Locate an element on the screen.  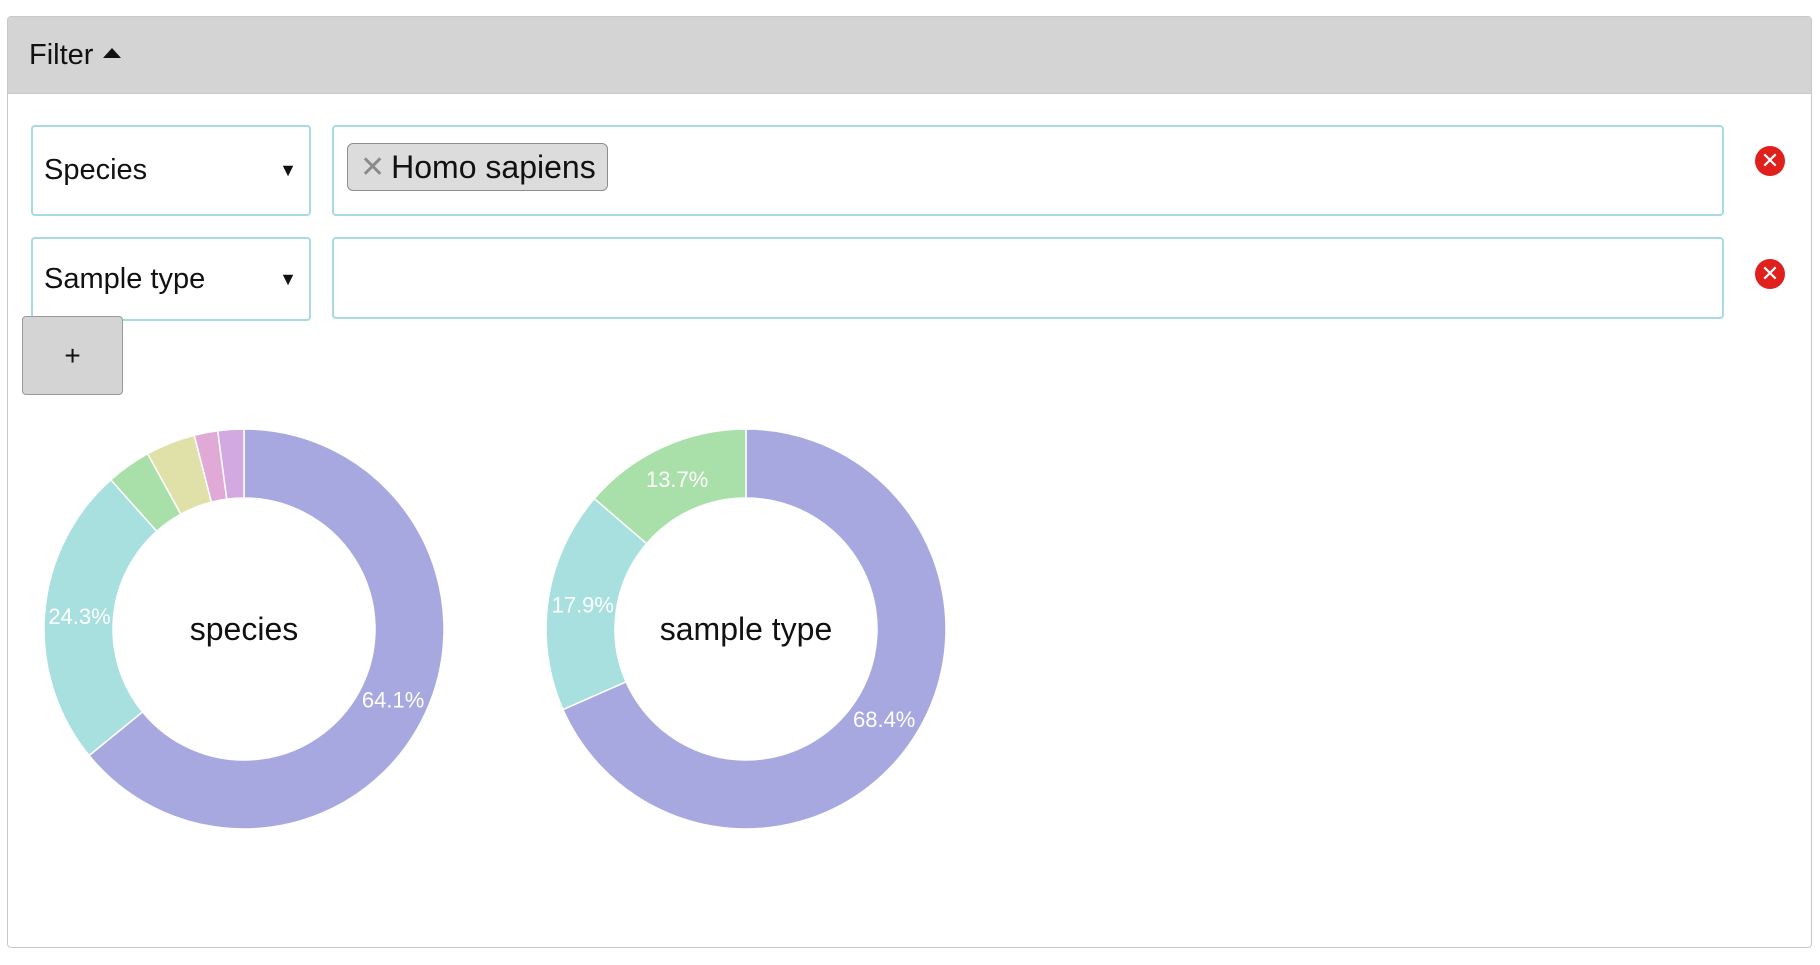
donut-center-label: sample type is located at coordinates (746, 629).